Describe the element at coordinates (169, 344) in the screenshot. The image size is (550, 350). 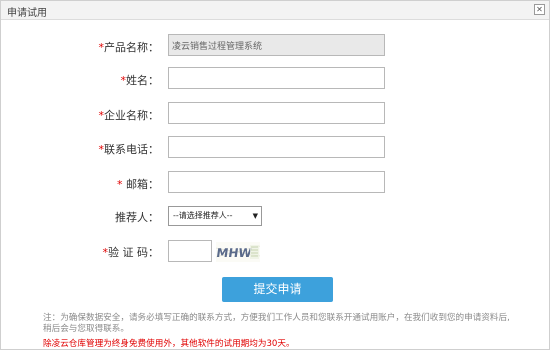
I see `trial-warning-note: 除凌云仓库管理为终身免费使用外，其他软件的试用期均为30天。` at that location.